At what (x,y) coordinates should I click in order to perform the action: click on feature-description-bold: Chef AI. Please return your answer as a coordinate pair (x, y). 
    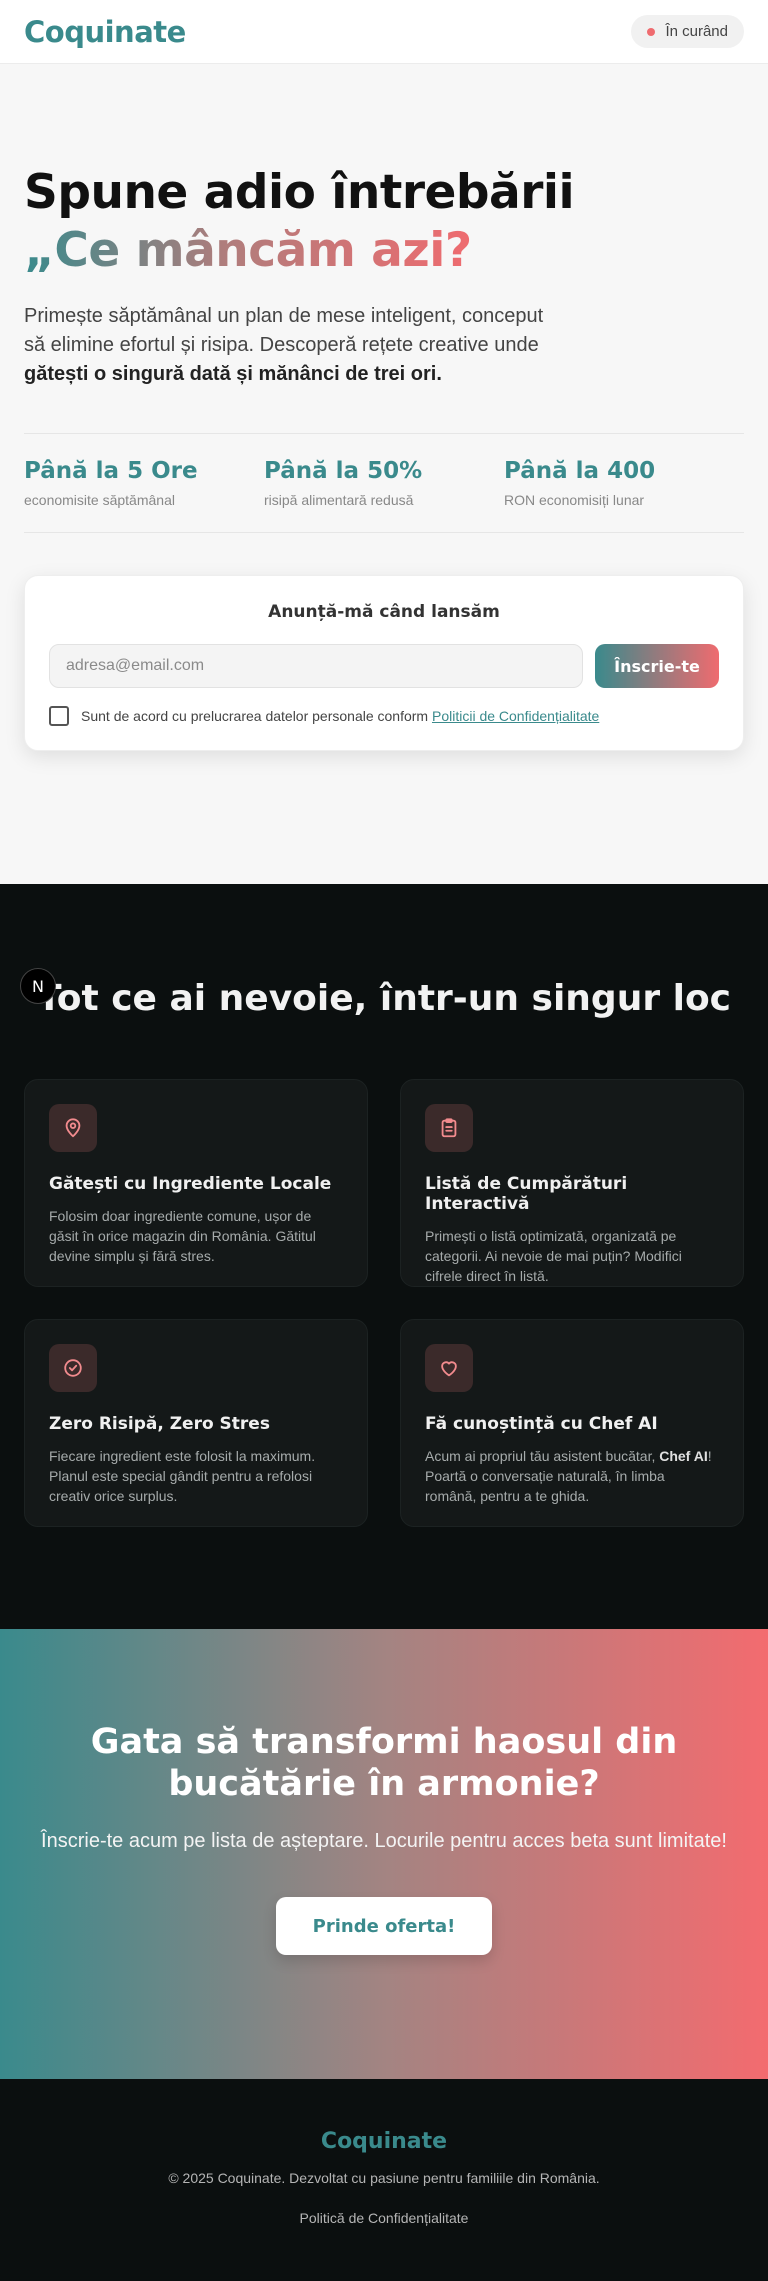
    Looking at the image, I should click on (683, 1456).